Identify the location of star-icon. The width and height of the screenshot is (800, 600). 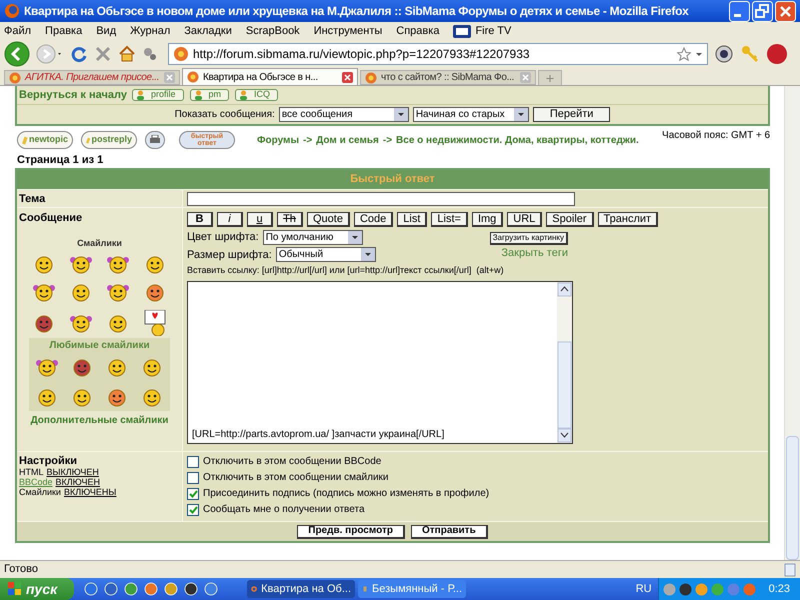
(684, 54).